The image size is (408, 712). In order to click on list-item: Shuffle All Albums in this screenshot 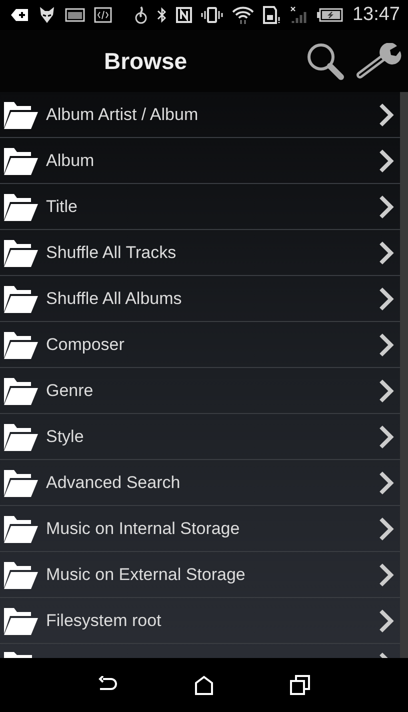, I will do `click(200, 299)`.